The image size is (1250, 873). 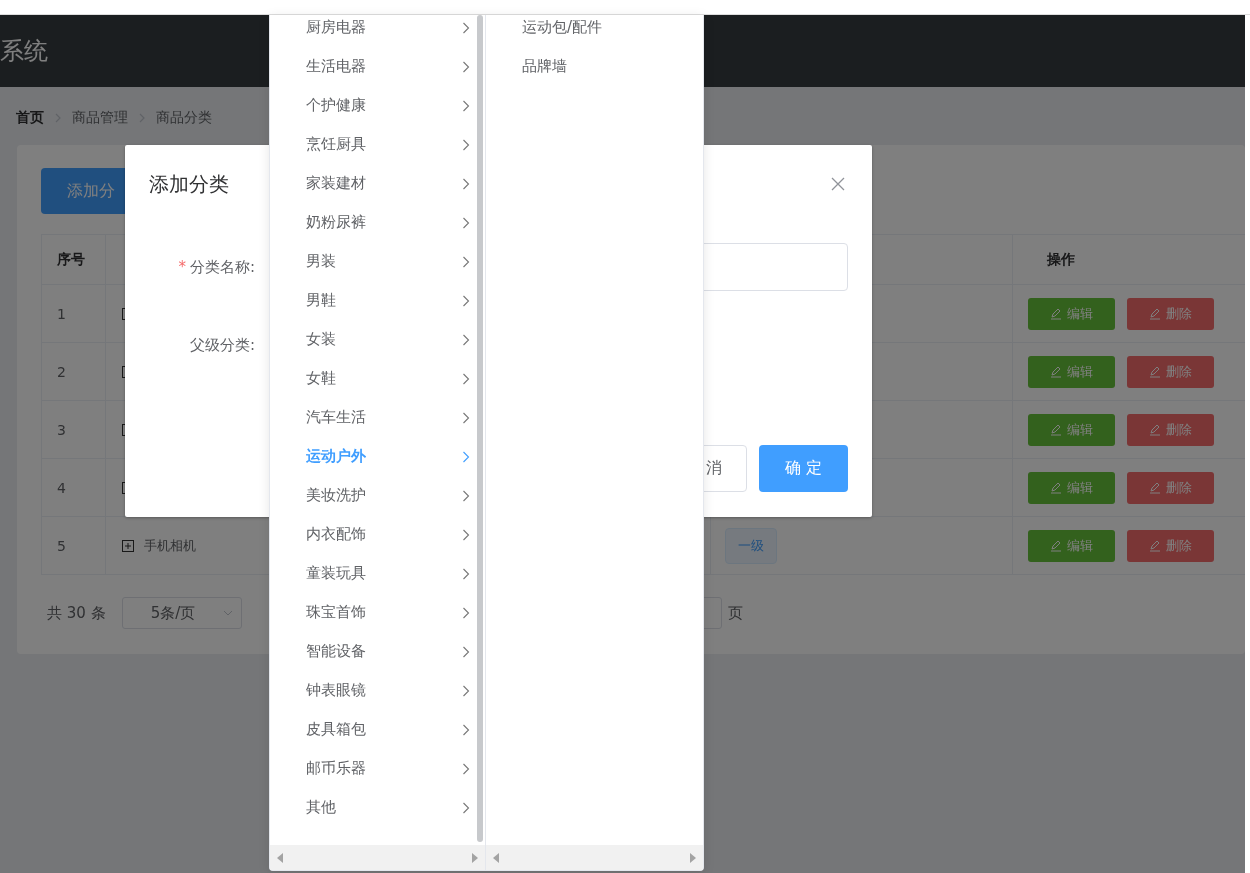 What do you see at coordinates (128, 545) in the screenshot?
I see `expand-icon` at bounding box center [128, 545].